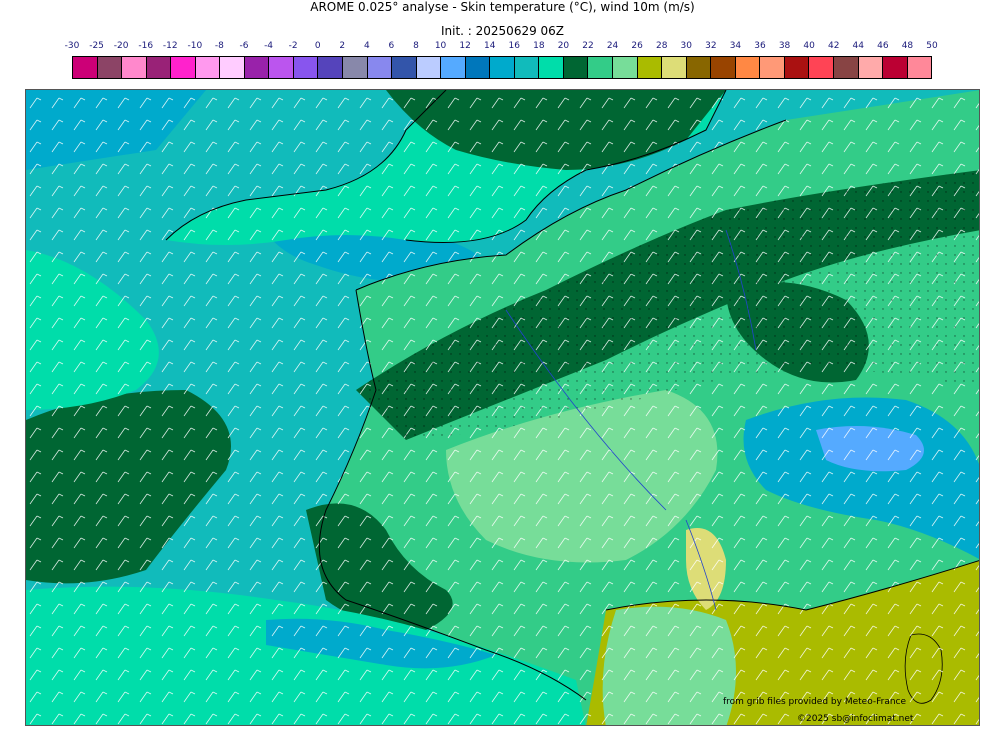 The width and height of the screenshot is (1005, 738). Describe the element at coordinates (855, 719) in the screenshot. I see `copyright-credit: ©2025 sb@infoclimat.net` at that location.